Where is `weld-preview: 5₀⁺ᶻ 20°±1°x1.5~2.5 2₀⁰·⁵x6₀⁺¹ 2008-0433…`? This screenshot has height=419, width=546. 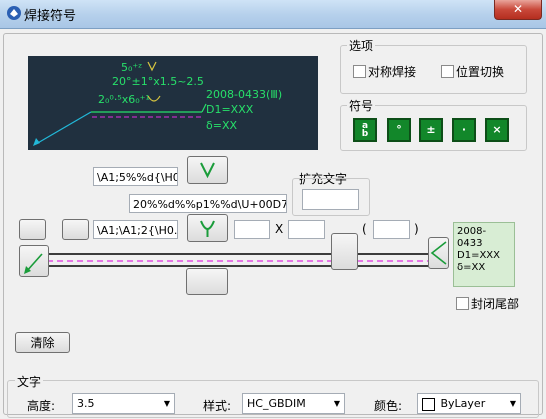 weld-preview: 5₀⁺ᶻ 20°±1°x1.5~2.5 2₀⁰·⁵x6₀⁺¹ 2008-0433… is located at coordinates (173, 103).